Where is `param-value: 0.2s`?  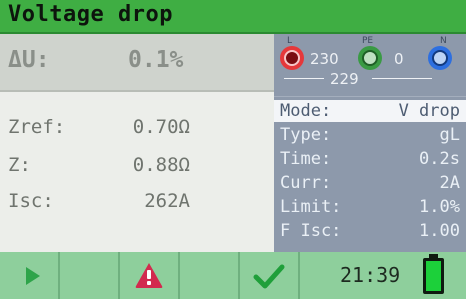 param-value: 0.2s is located at coordinates (439, 159).